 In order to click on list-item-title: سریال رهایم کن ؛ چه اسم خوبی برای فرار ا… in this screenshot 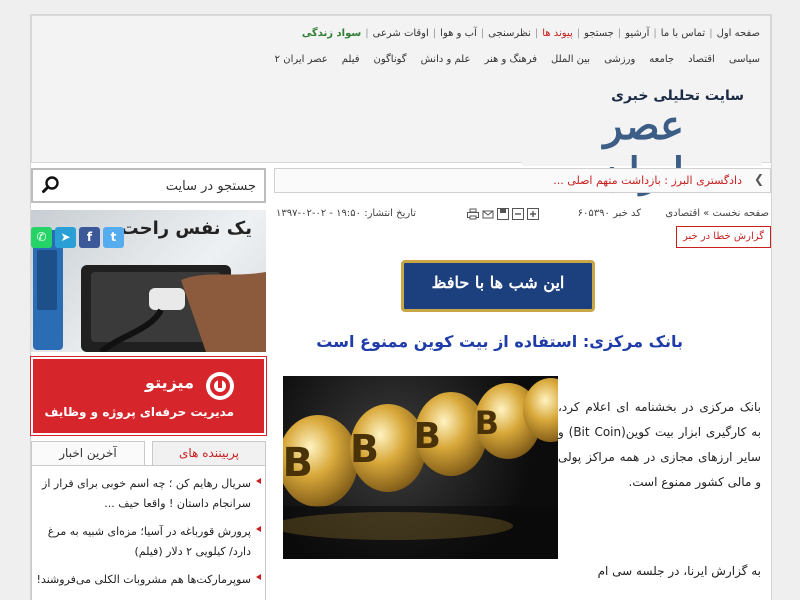, I will do `click(146, 493)`.